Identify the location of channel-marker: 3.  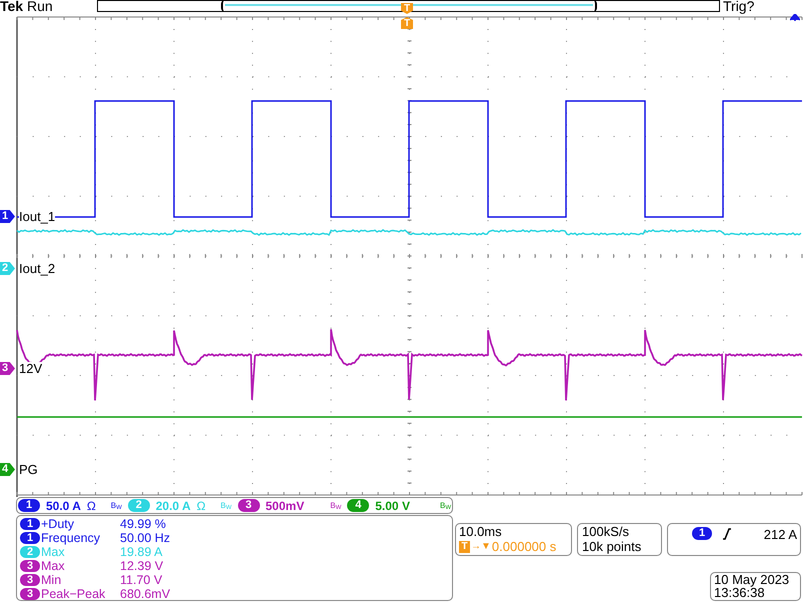
(7, 368).